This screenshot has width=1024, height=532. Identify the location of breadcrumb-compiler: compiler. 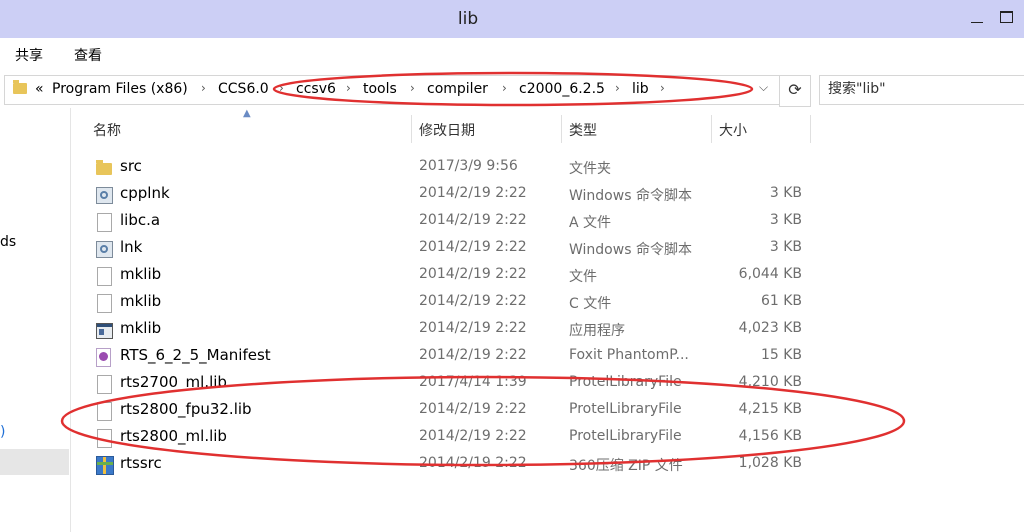
(457, 89).